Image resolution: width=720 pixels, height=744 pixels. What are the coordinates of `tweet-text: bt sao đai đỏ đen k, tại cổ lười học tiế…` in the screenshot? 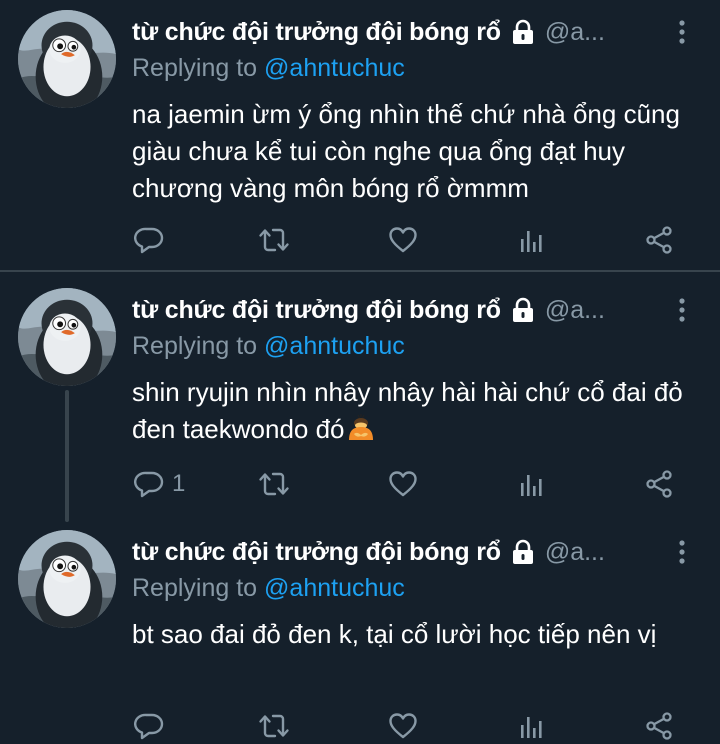 It's located at (394, 634).